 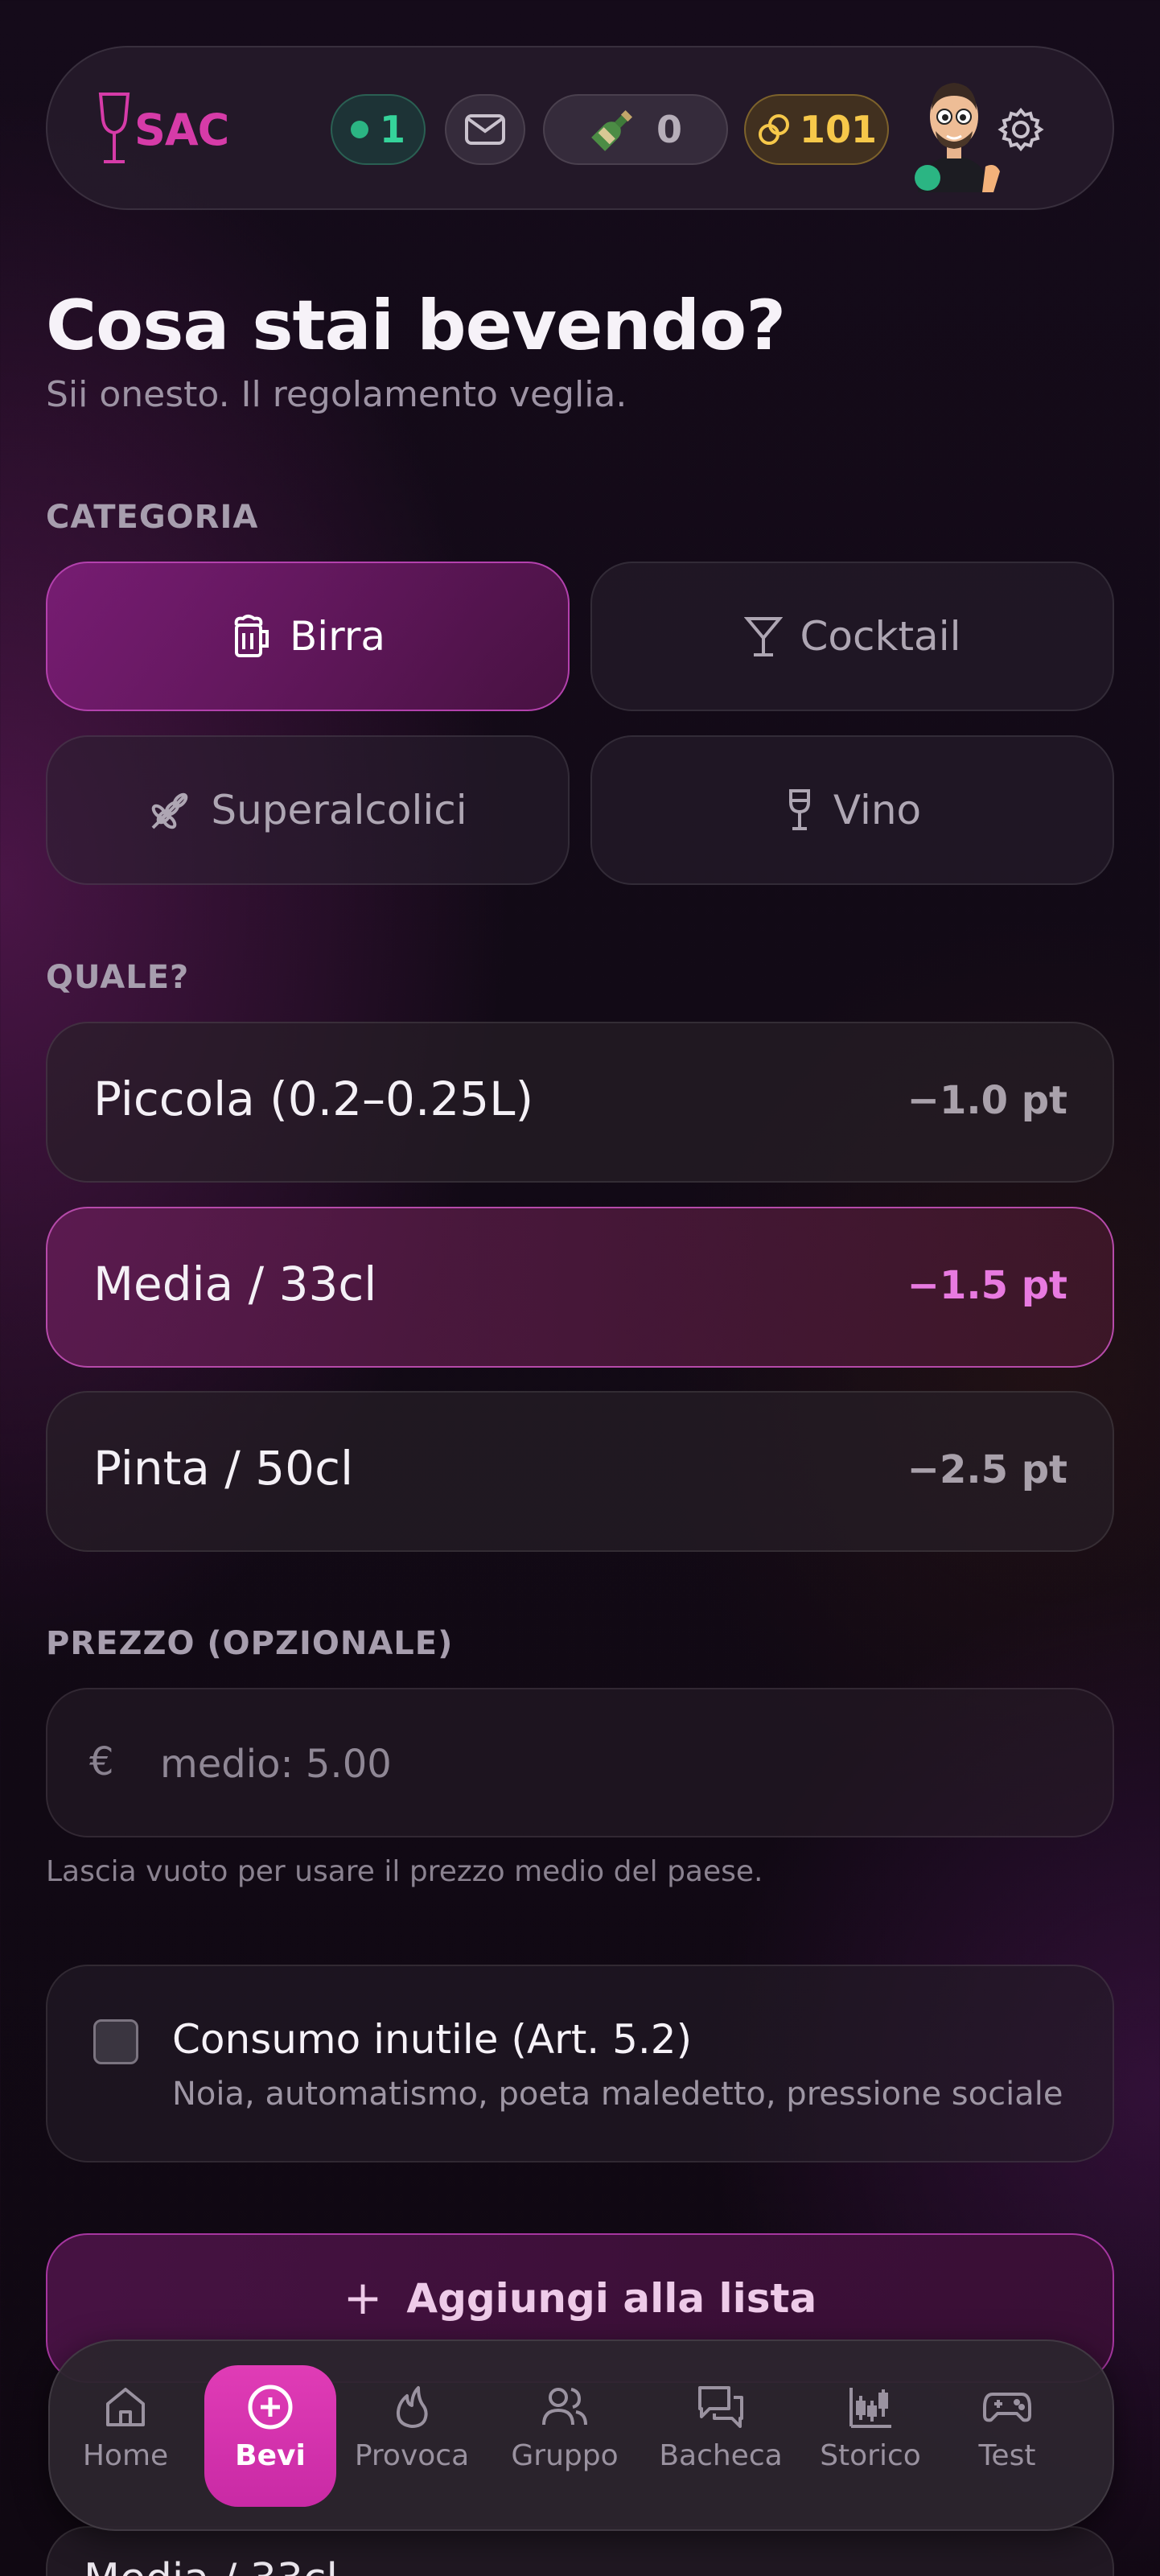 I want to click on chat-bubbles-icon, so click(x=720, y=2407).